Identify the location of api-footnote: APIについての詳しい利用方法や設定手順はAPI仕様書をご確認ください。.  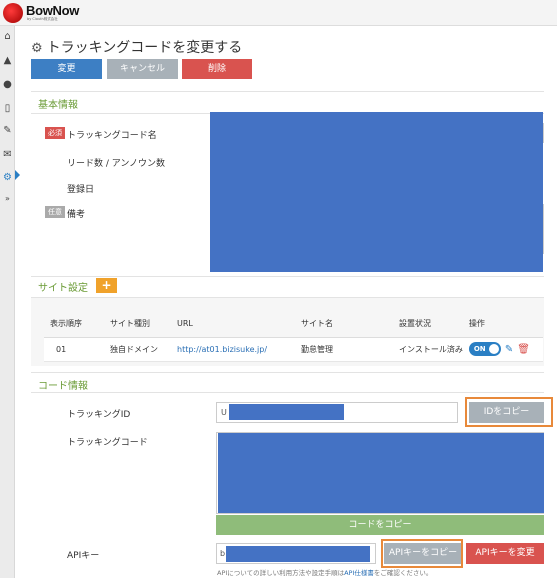
(324, 572).